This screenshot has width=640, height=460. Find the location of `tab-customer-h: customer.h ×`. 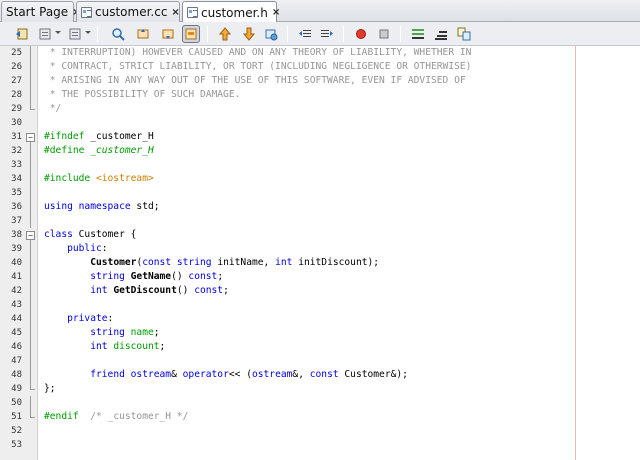

tab-customer-h: customer.h × is located at coordinates (231, 12).